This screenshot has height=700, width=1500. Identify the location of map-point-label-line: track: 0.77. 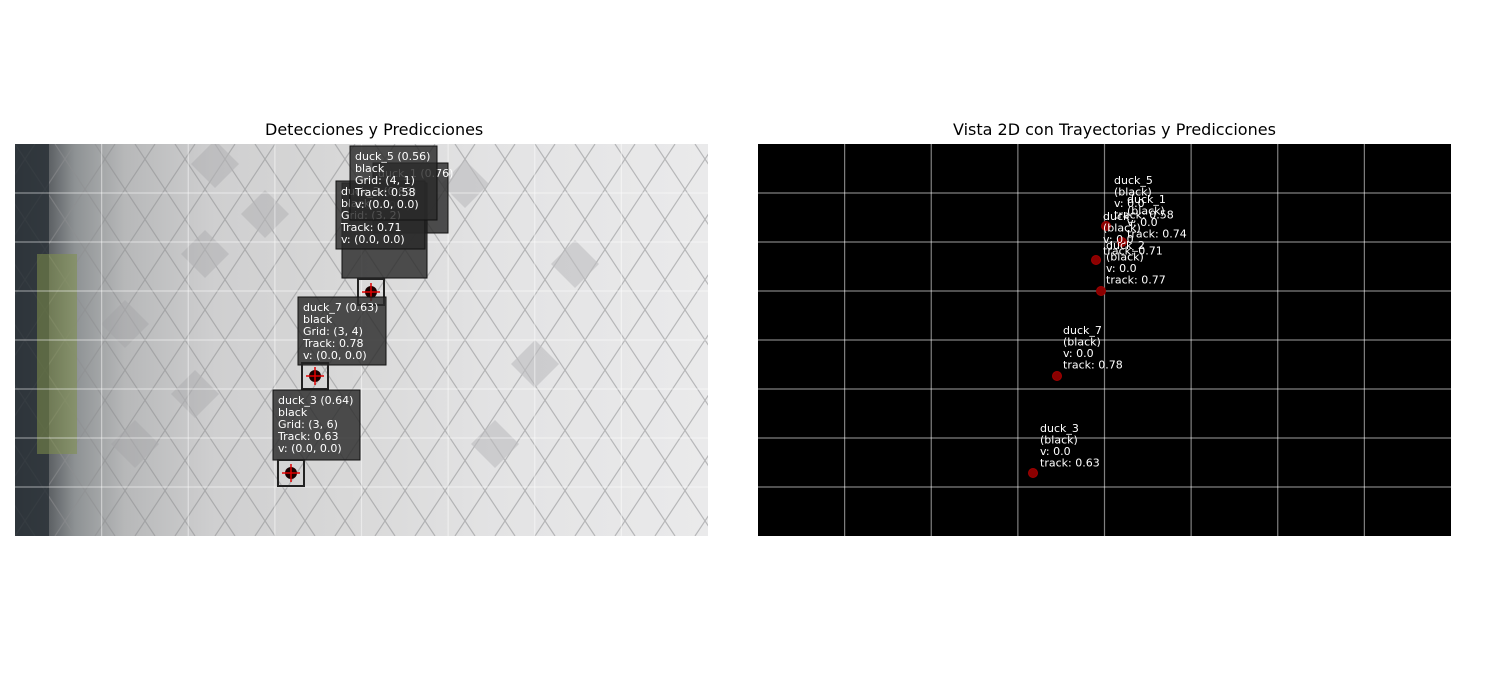
(1136, 280).